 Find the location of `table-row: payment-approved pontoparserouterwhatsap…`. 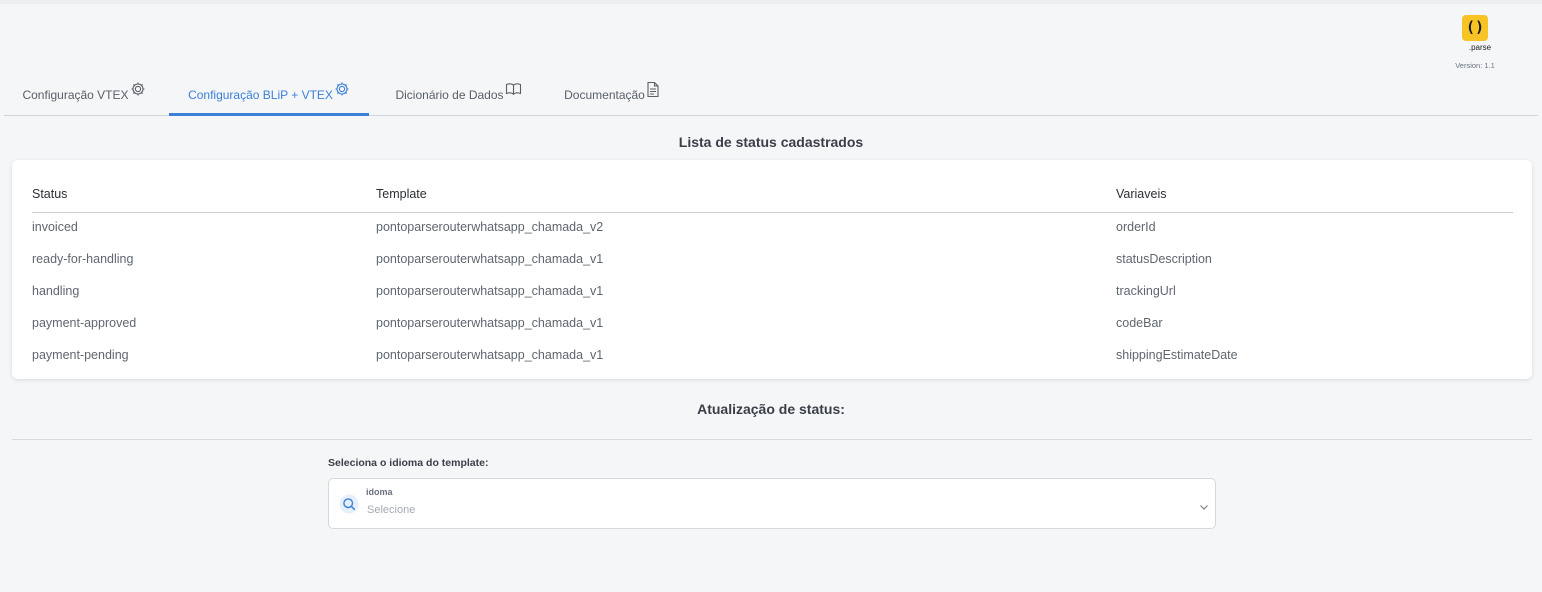

table-row: payment-approved pontoparserouterwhatsap… is located at coordinates (772, 324).